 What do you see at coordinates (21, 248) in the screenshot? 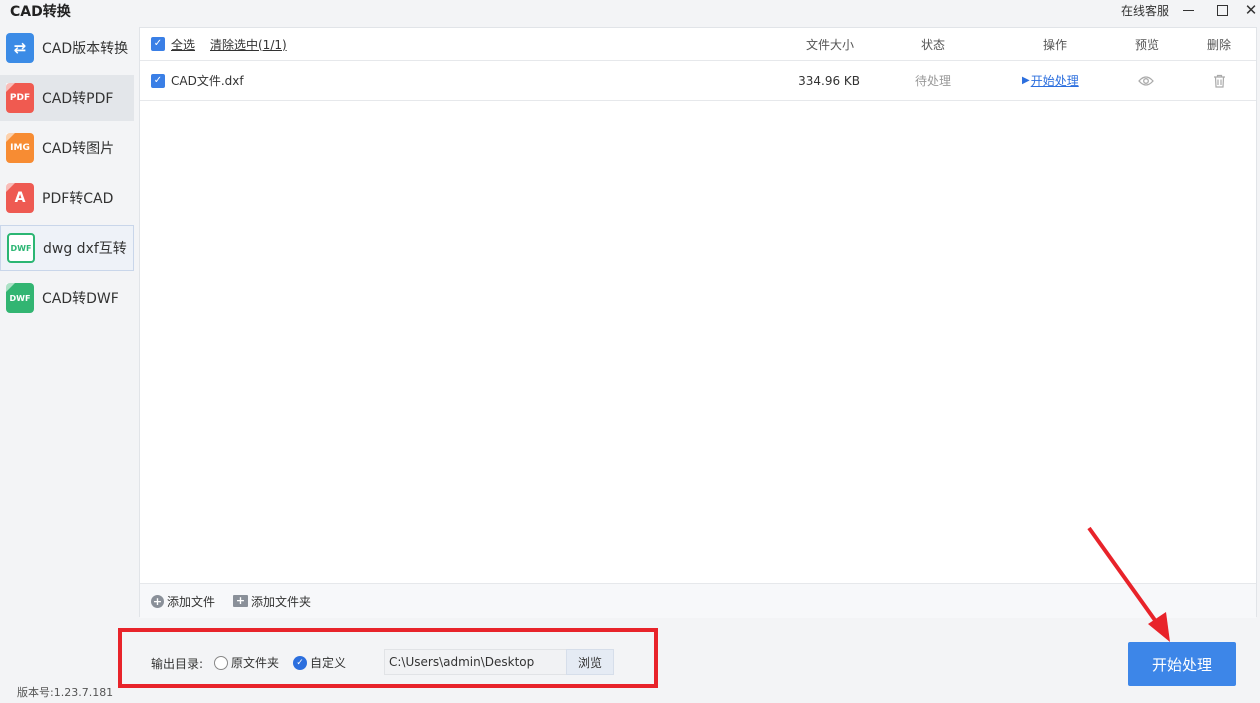
I see `dwg-dxf-icon: DWF` at bounding box center [21, 248].